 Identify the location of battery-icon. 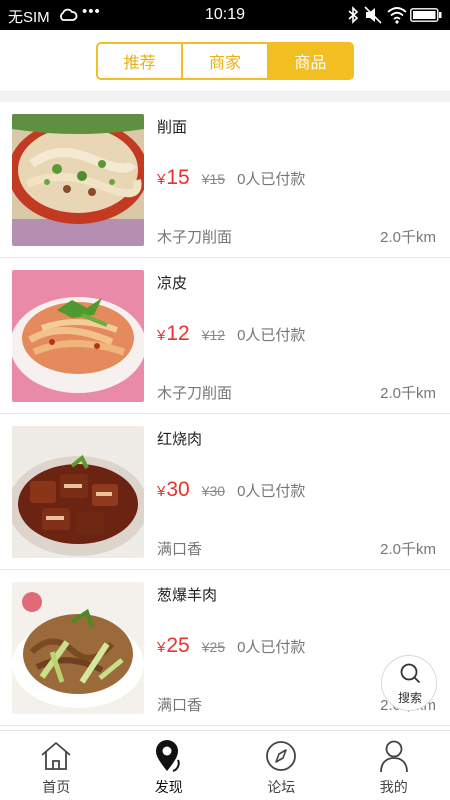
(426, 15).